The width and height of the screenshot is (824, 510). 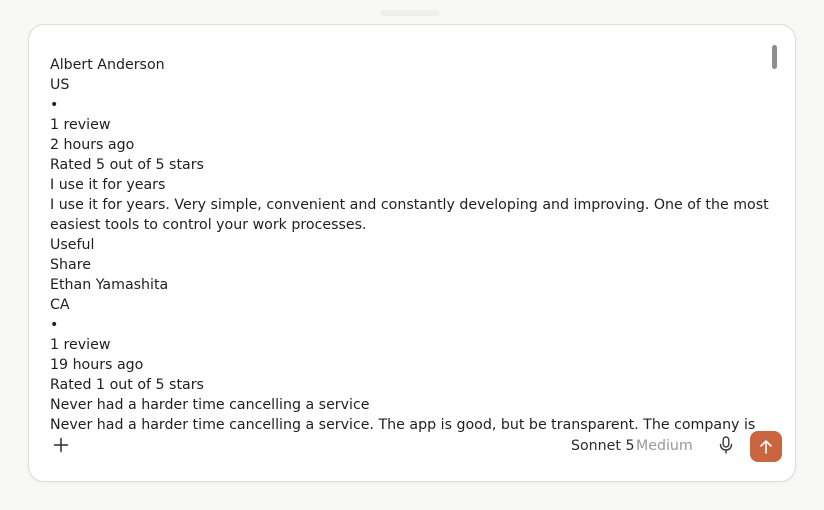 What do you see at coordinates (664, 446) in the screenshot?
I see `model-selector-effort: Medium` at bounding box center [664, 446].